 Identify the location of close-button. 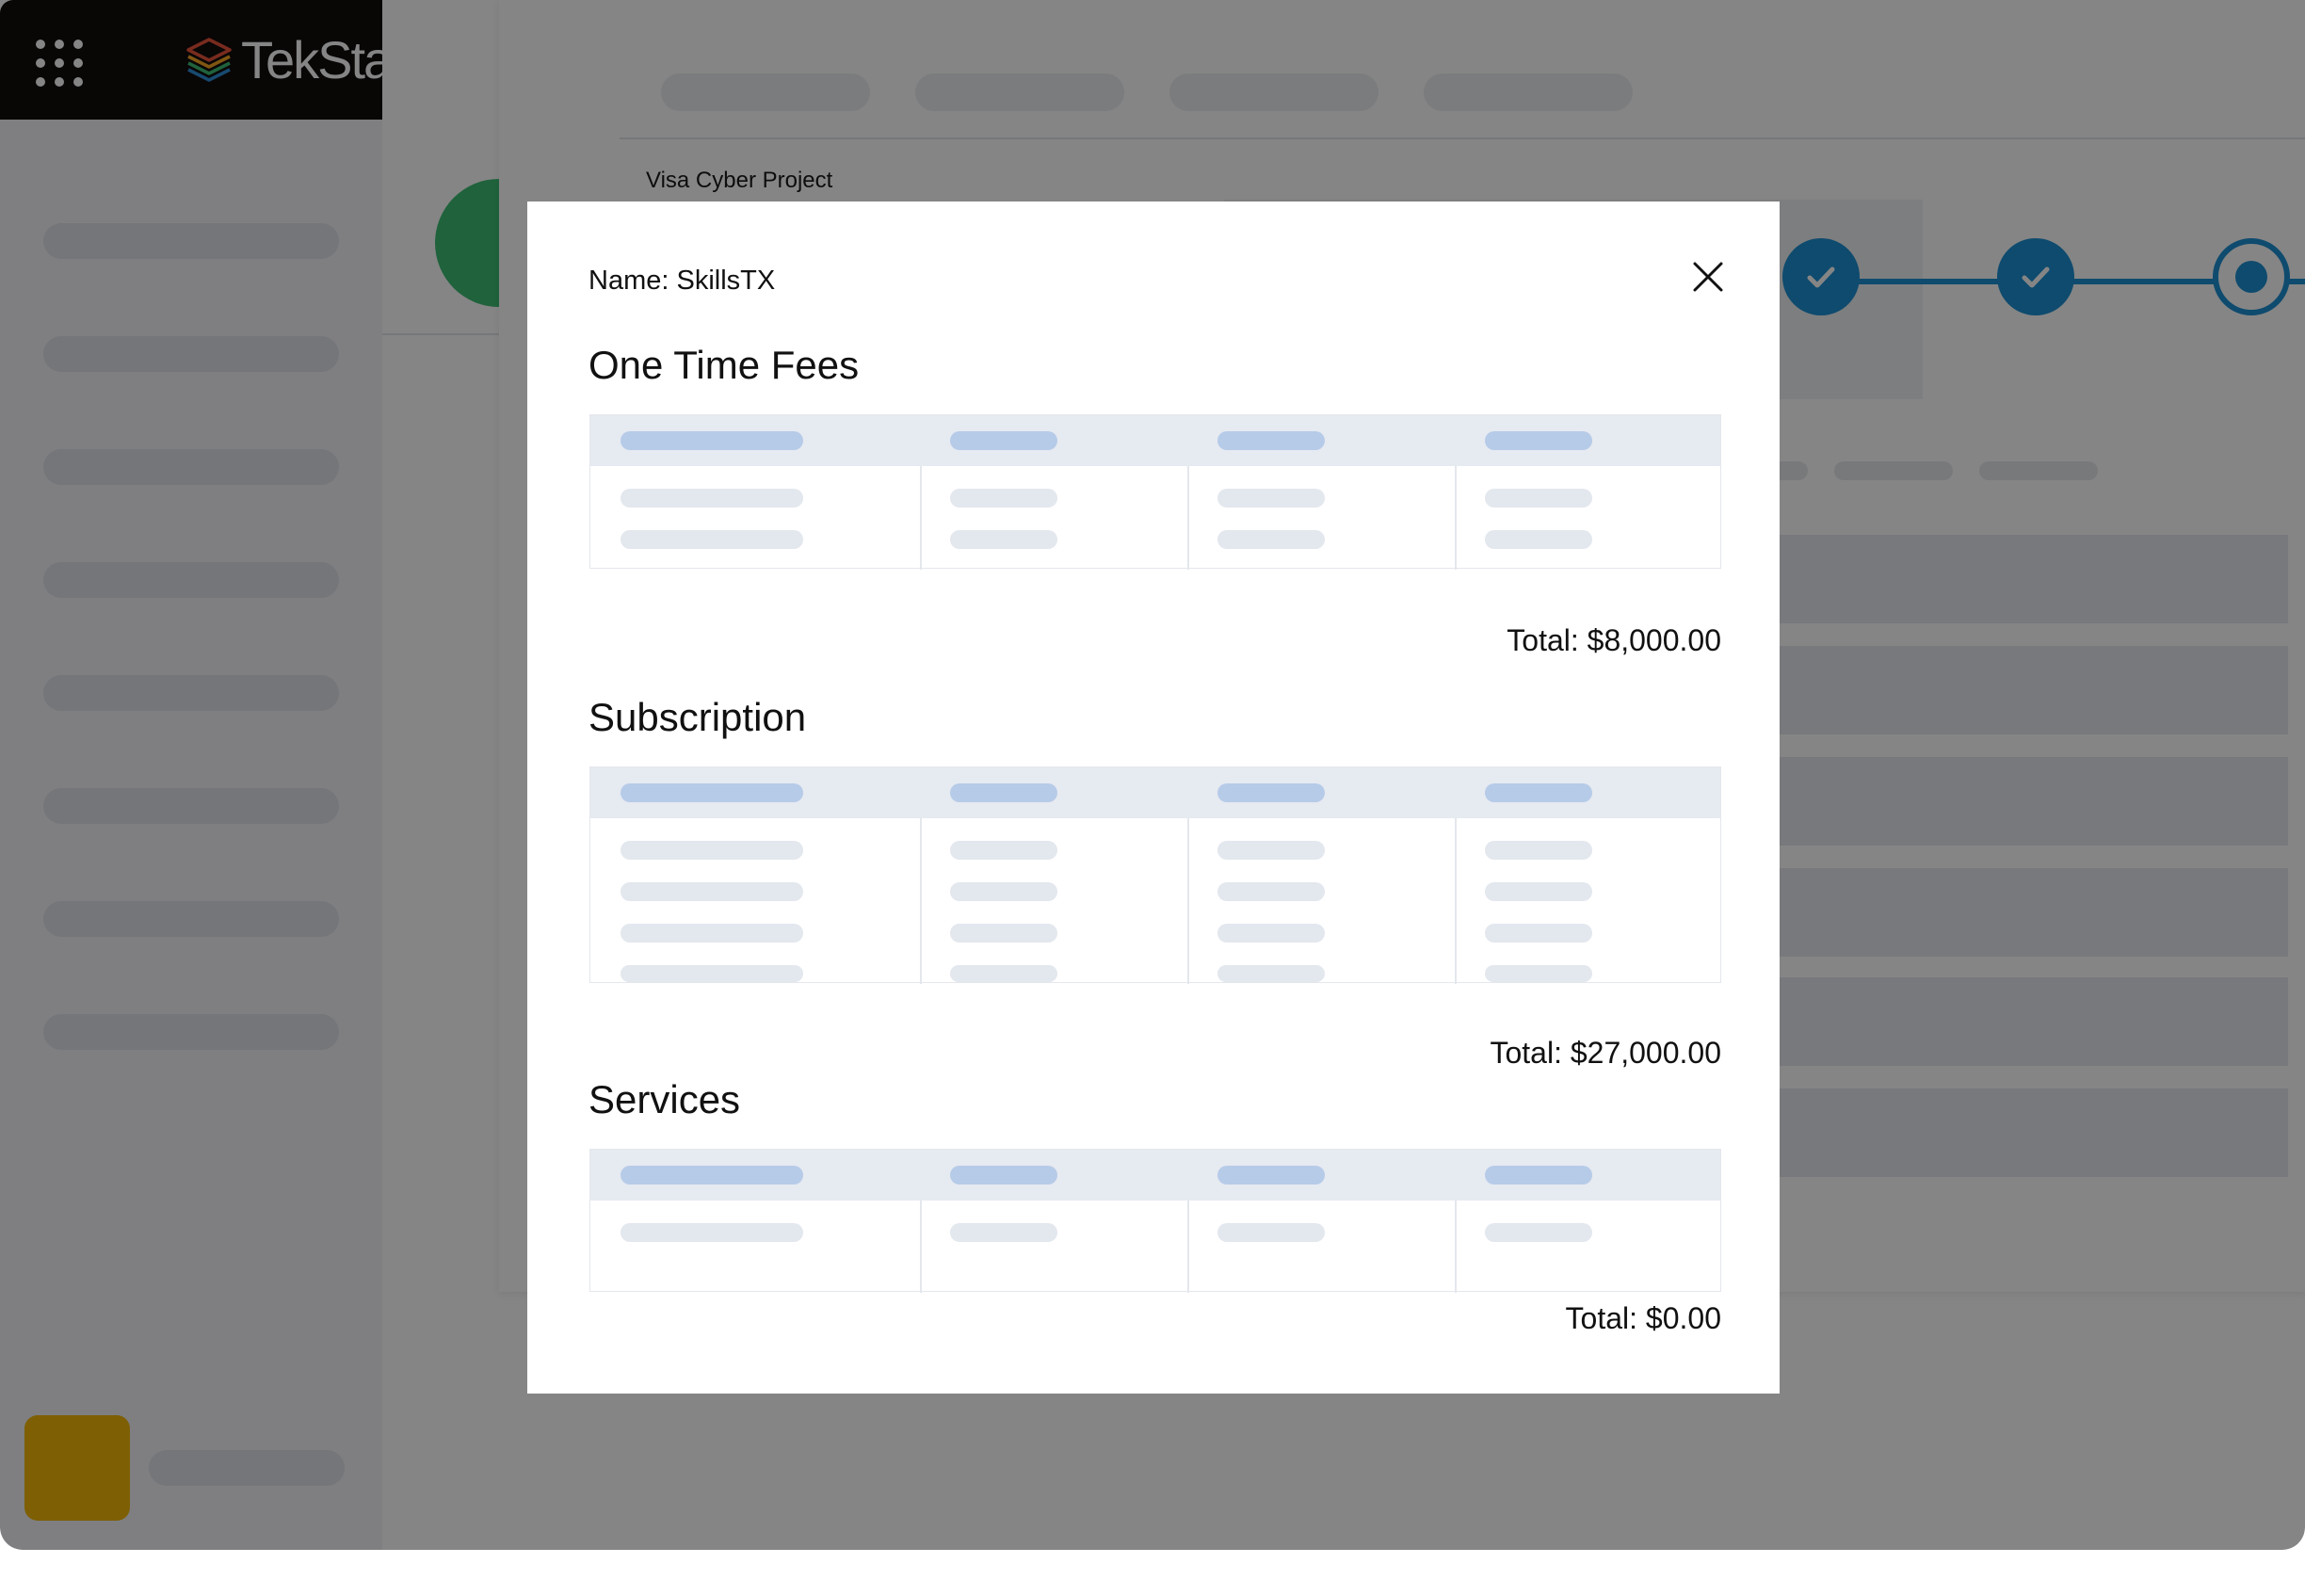
(1708, 276).